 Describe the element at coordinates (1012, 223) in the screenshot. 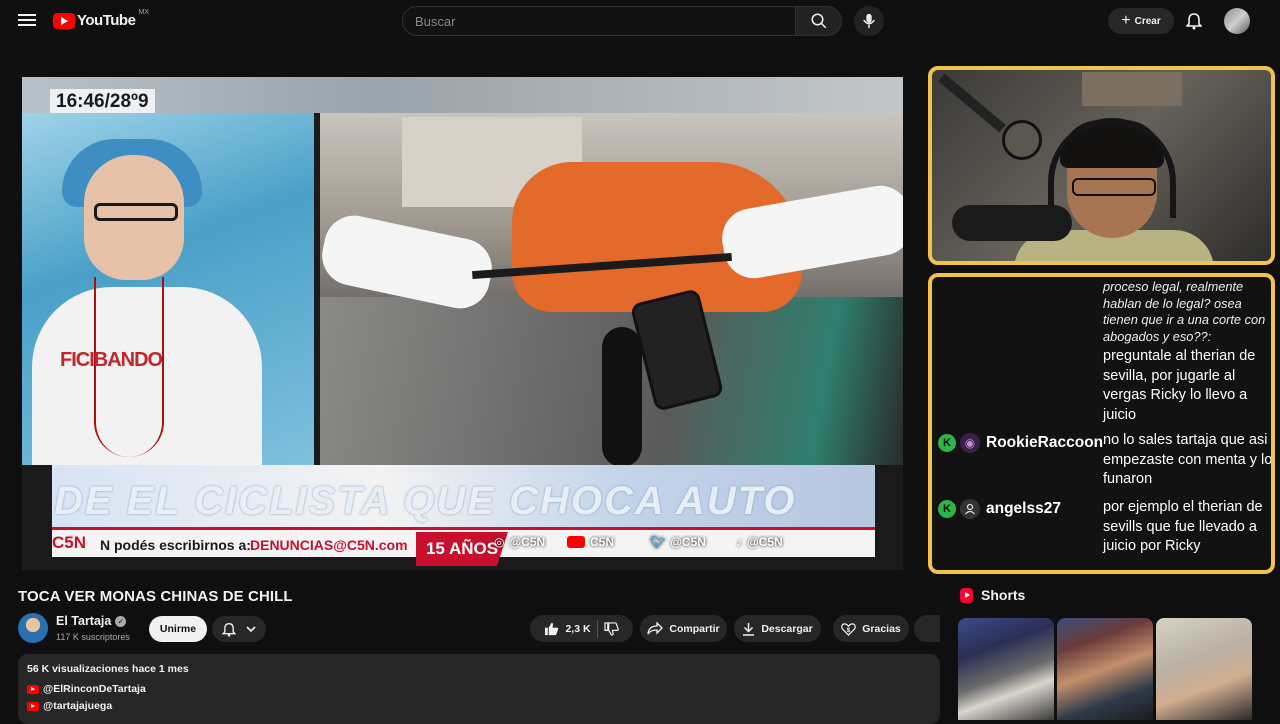

I see `microphone` at that location.